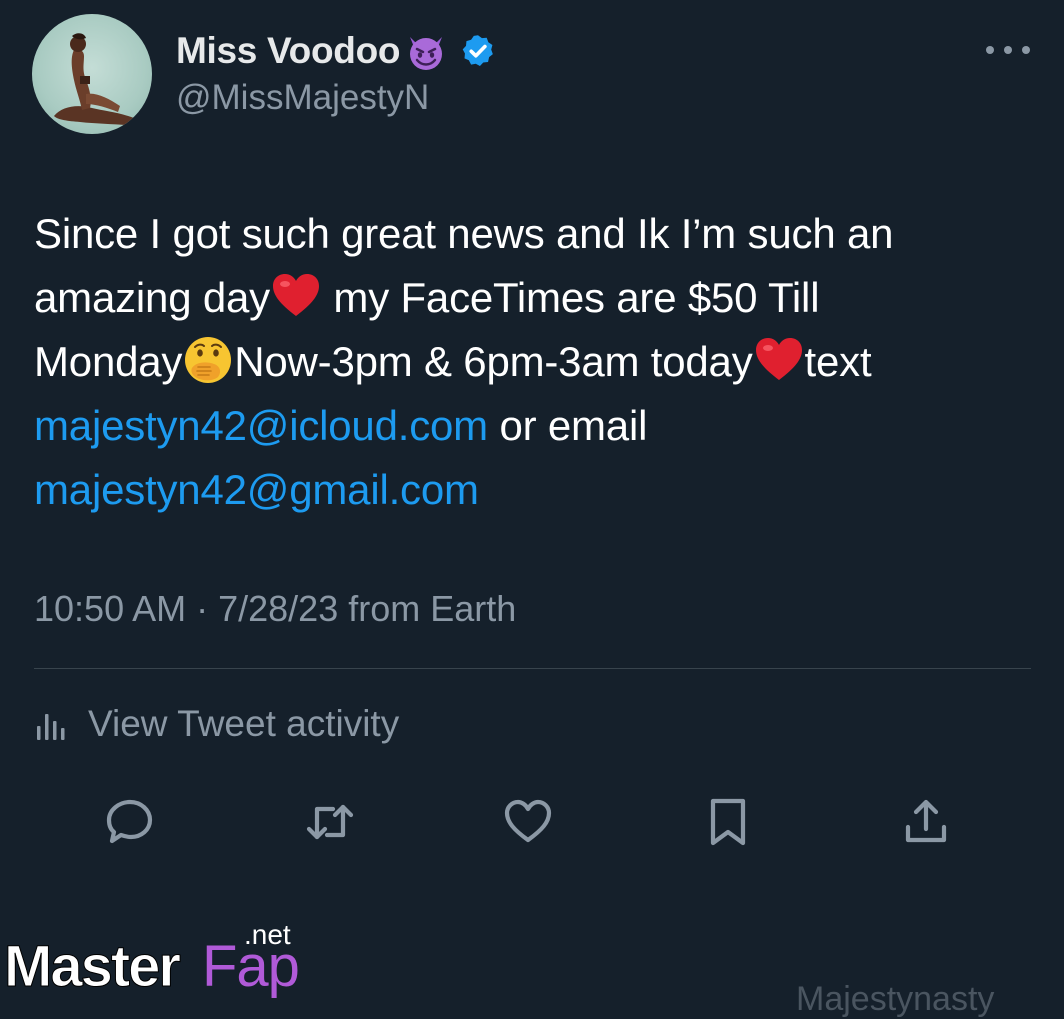 The image size is (1064, 1019). Describe the element at coordinates (261, 425) in the screenshot. I see `email-link-icloud: majestyn42@icloud.com` at that location.